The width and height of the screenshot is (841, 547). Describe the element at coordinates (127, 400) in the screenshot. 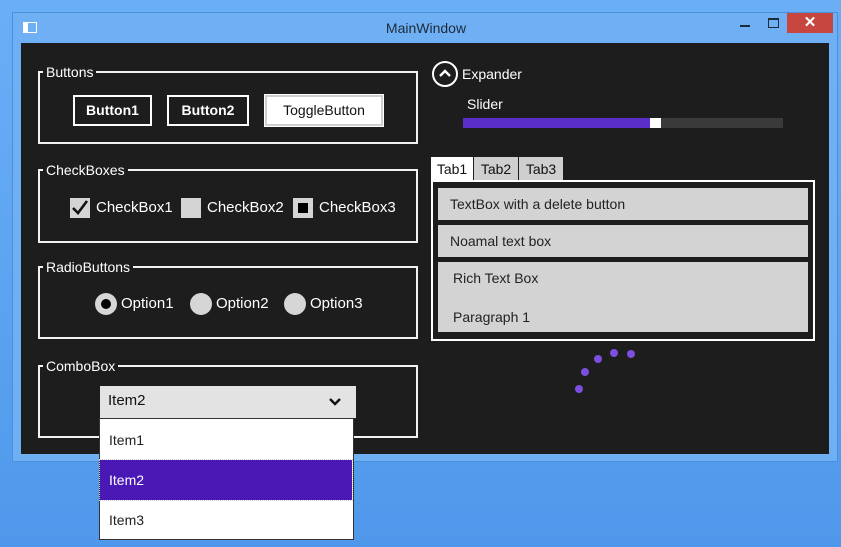

I see `combobox-selected-value: Item2` at that location.